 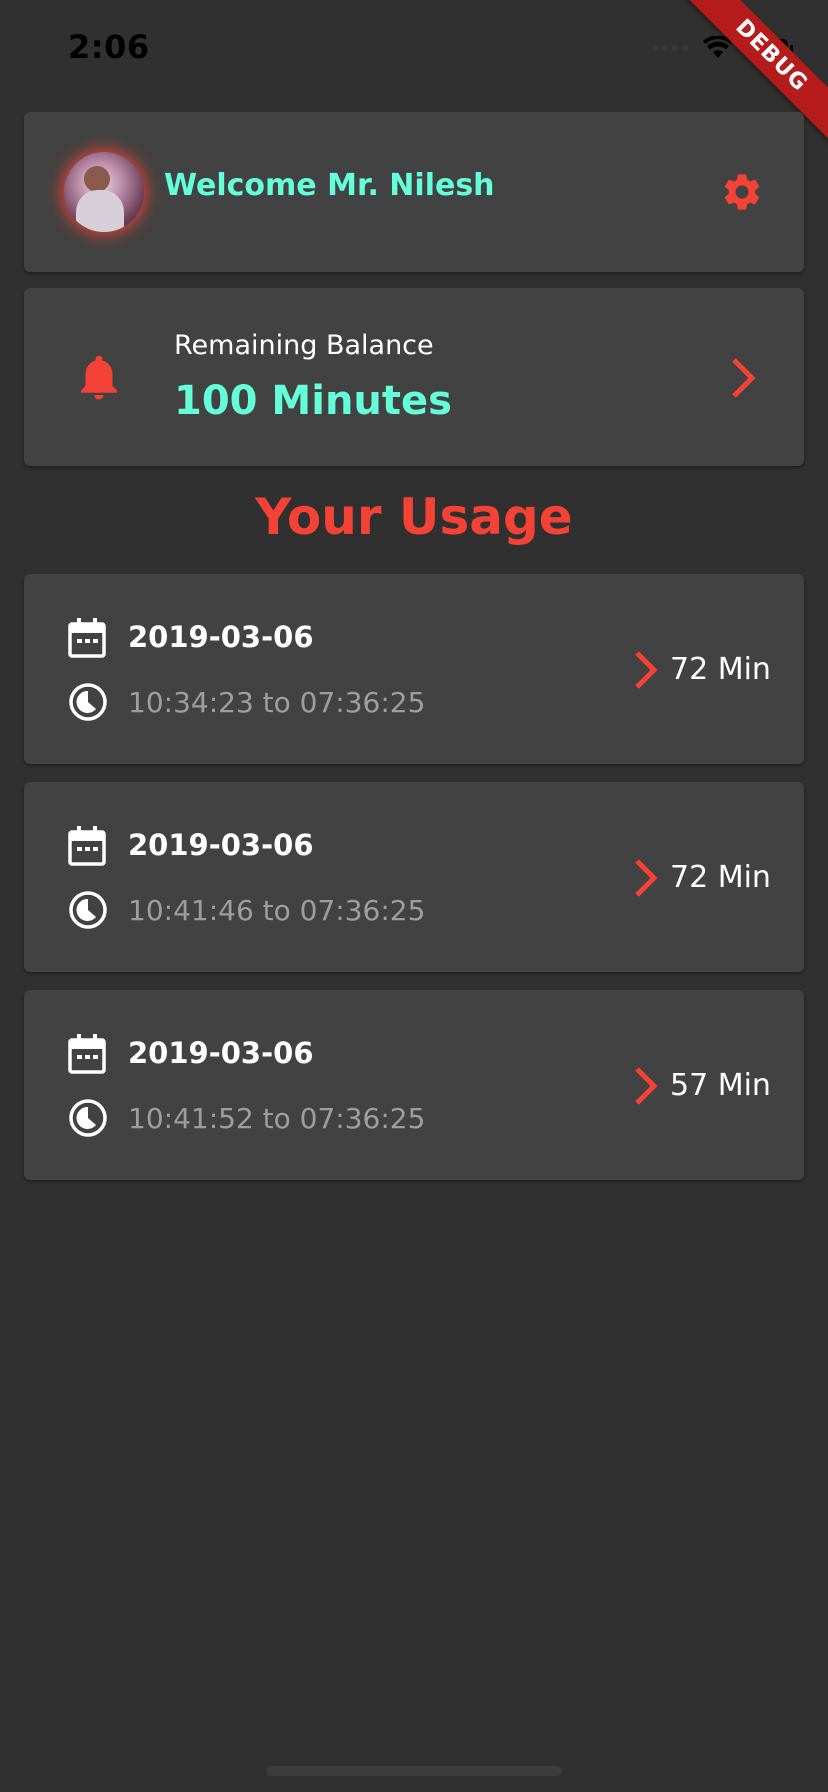 I want to click on usage-duration: 57 Min, so click(x=720, y=1085).